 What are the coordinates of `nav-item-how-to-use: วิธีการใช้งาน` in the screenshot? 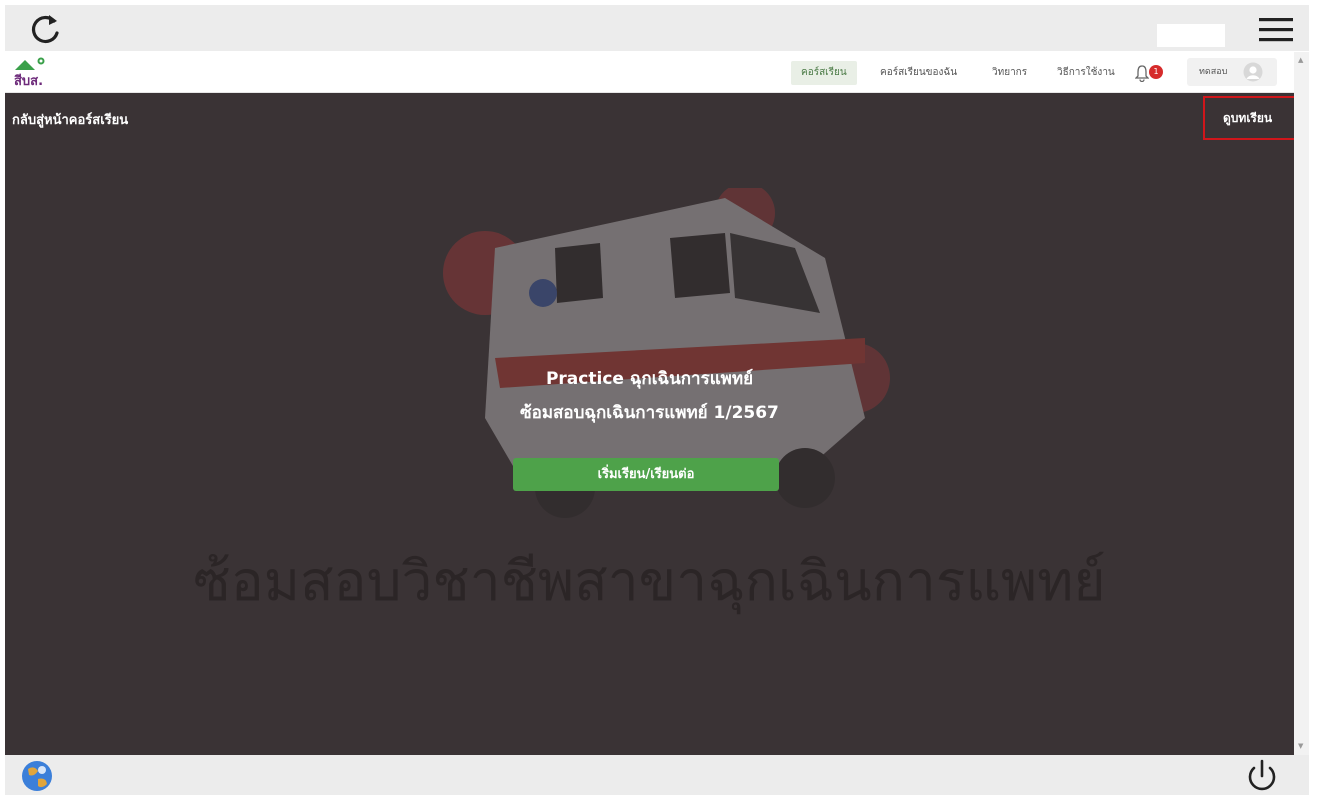 It's located at (1086, 73).